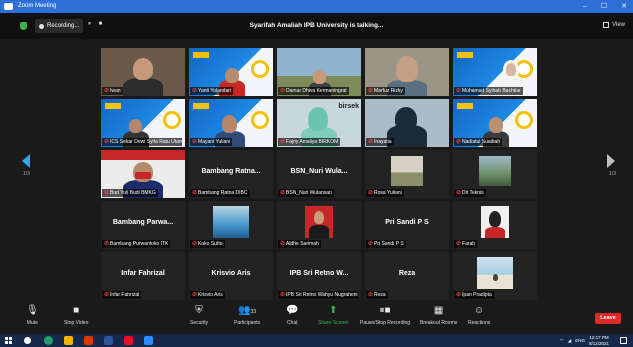 This screenshot has width=633, height=347. Describe the element at coordinates (247, 315) in the screenshot. I see `participants-button: 👥33 Participants` at that location.